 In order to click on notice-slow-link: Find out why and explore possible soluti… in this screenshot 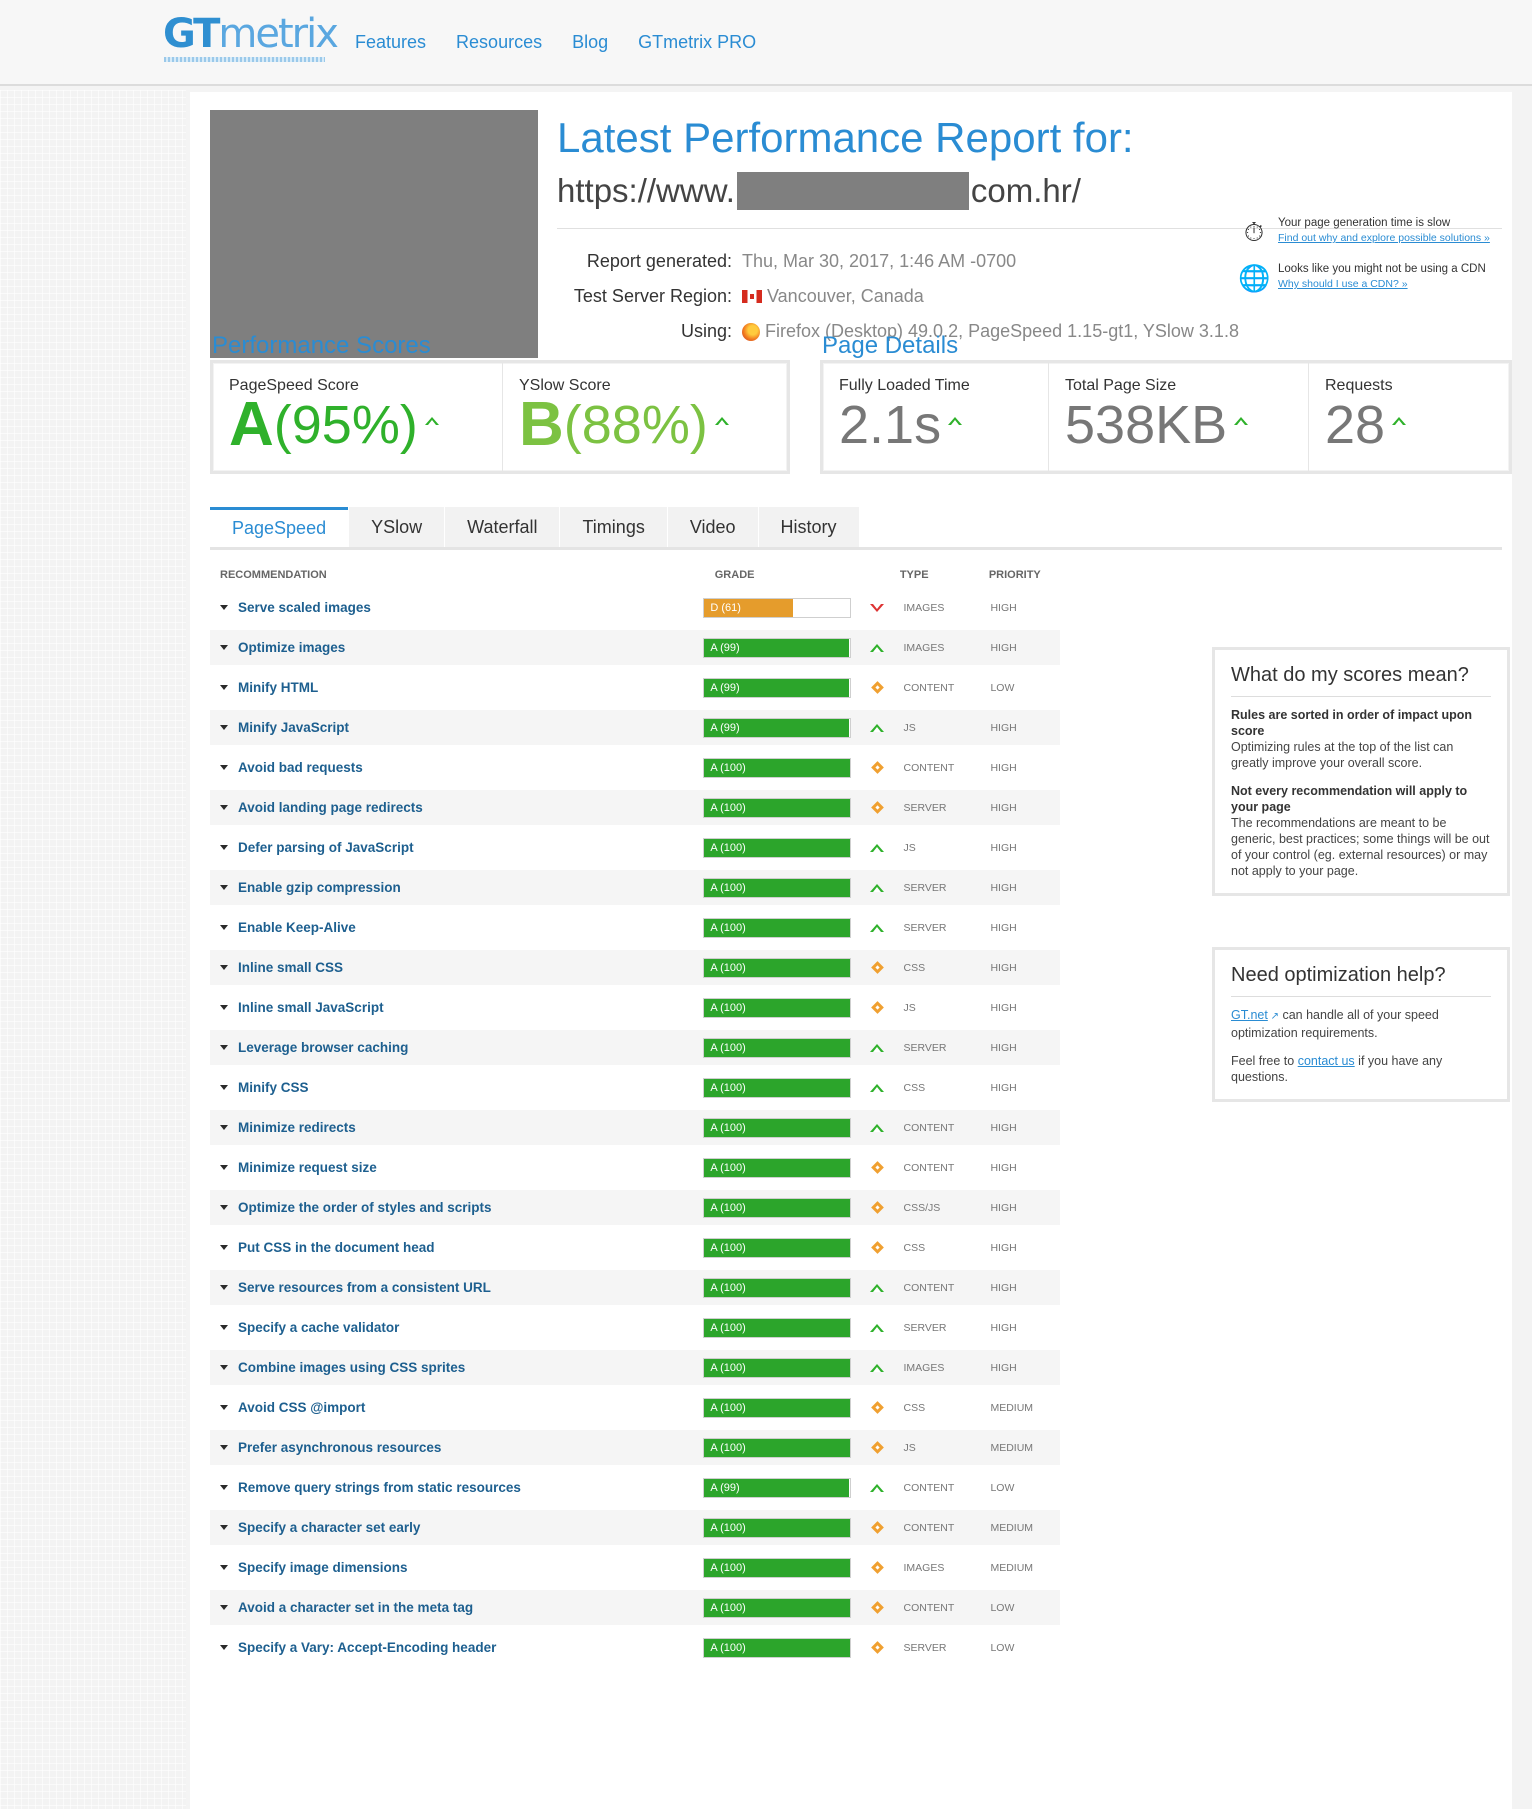, I will do `click(1384, 238)`.